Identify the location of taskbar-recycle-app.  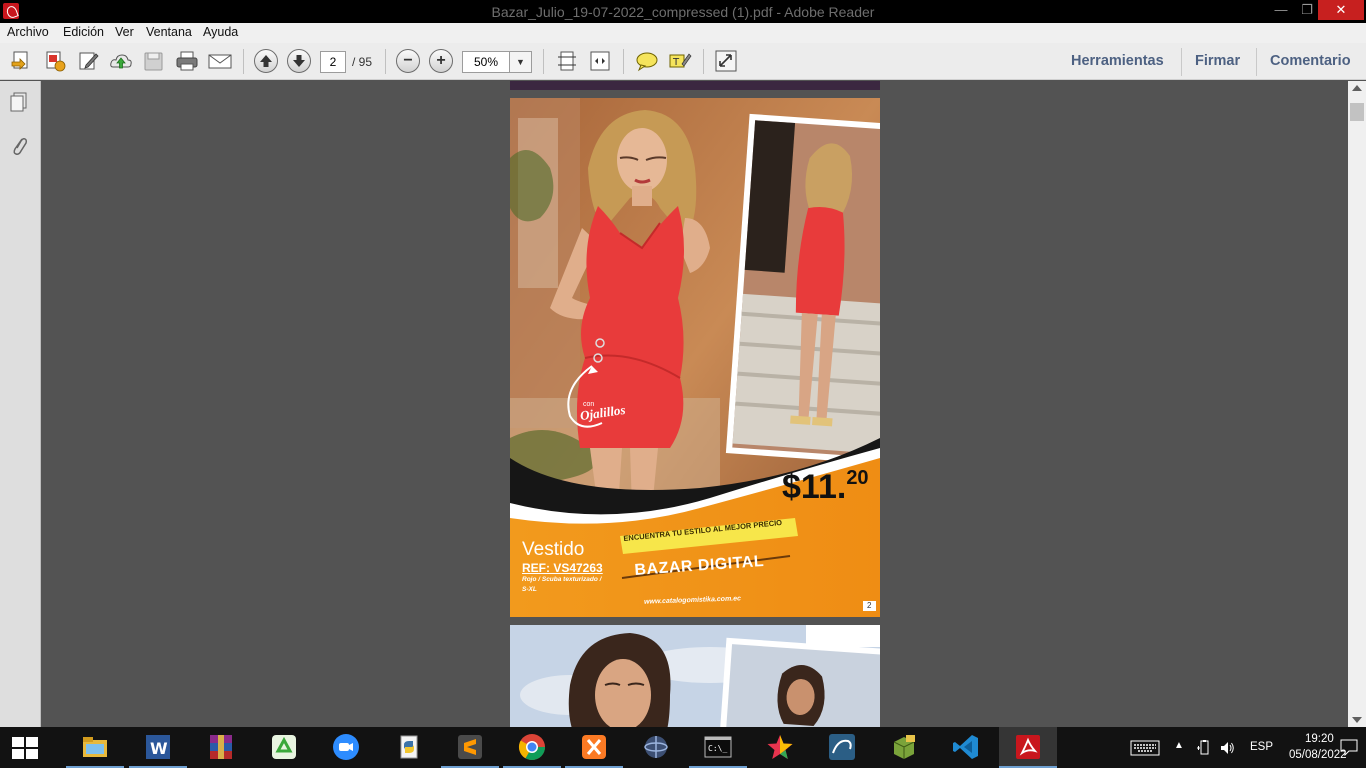
(284, 747).